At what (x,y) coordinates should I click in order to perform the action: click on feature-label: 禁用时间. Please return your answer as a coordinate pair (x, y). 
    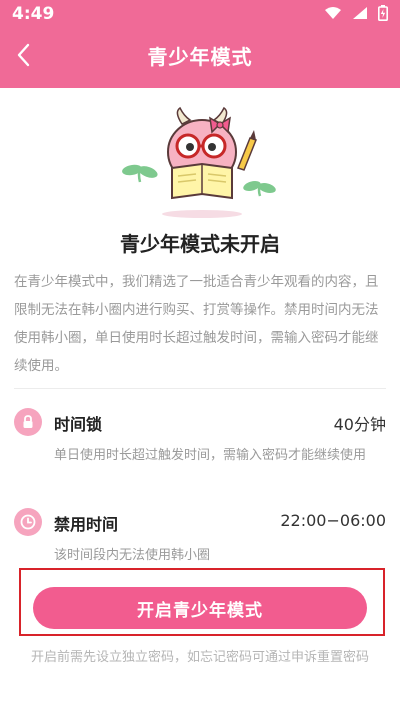
    Looking at the image, I should click on (86, 524).